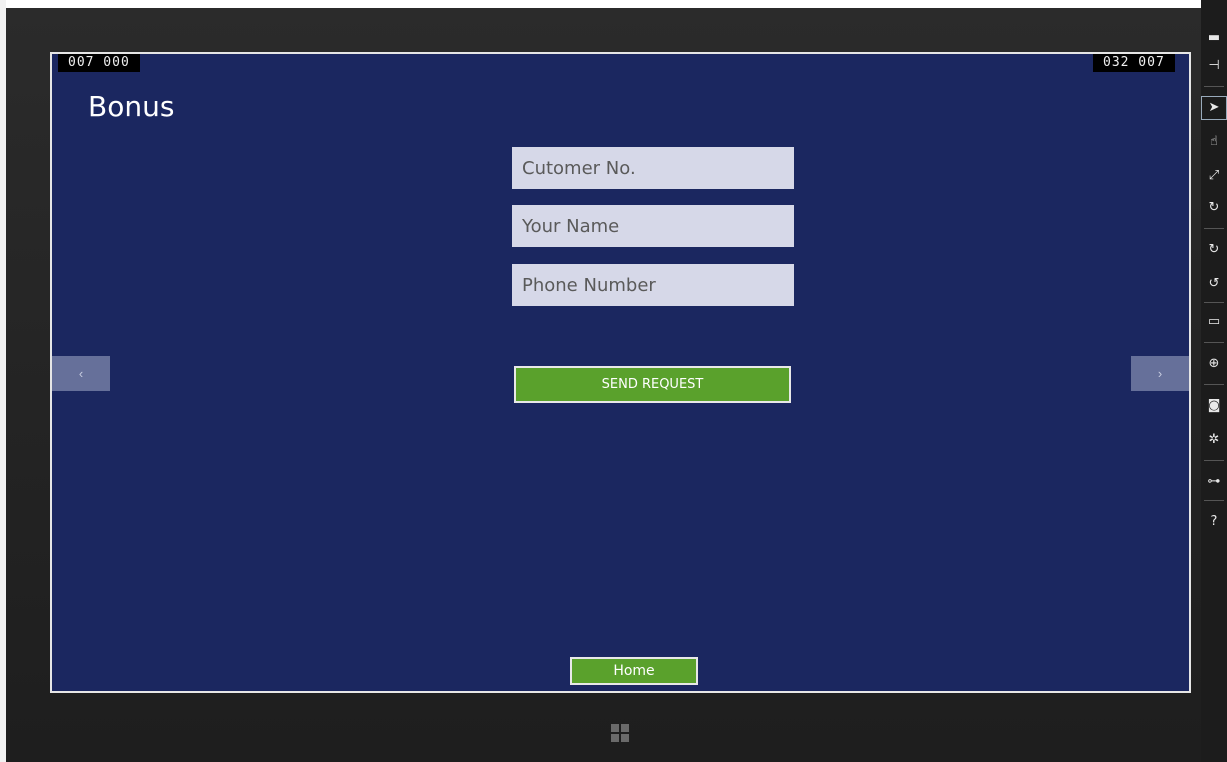  What do you see at coordinates (653, 285) in the screenshot?
I see `phone-number-input` at bounding box center [653, 285].